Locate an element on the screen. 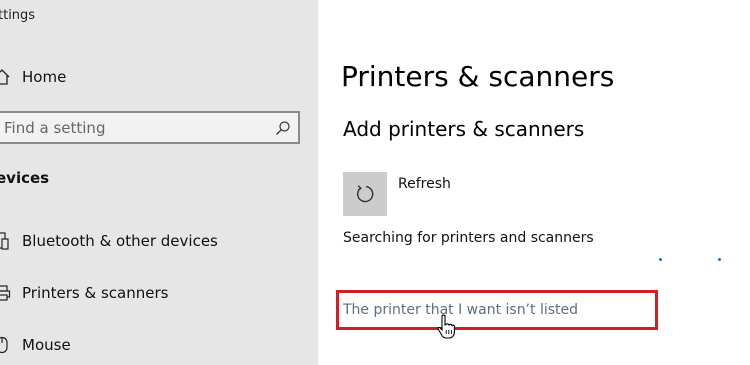  section-header: evices is located at coordinates (25, 178).